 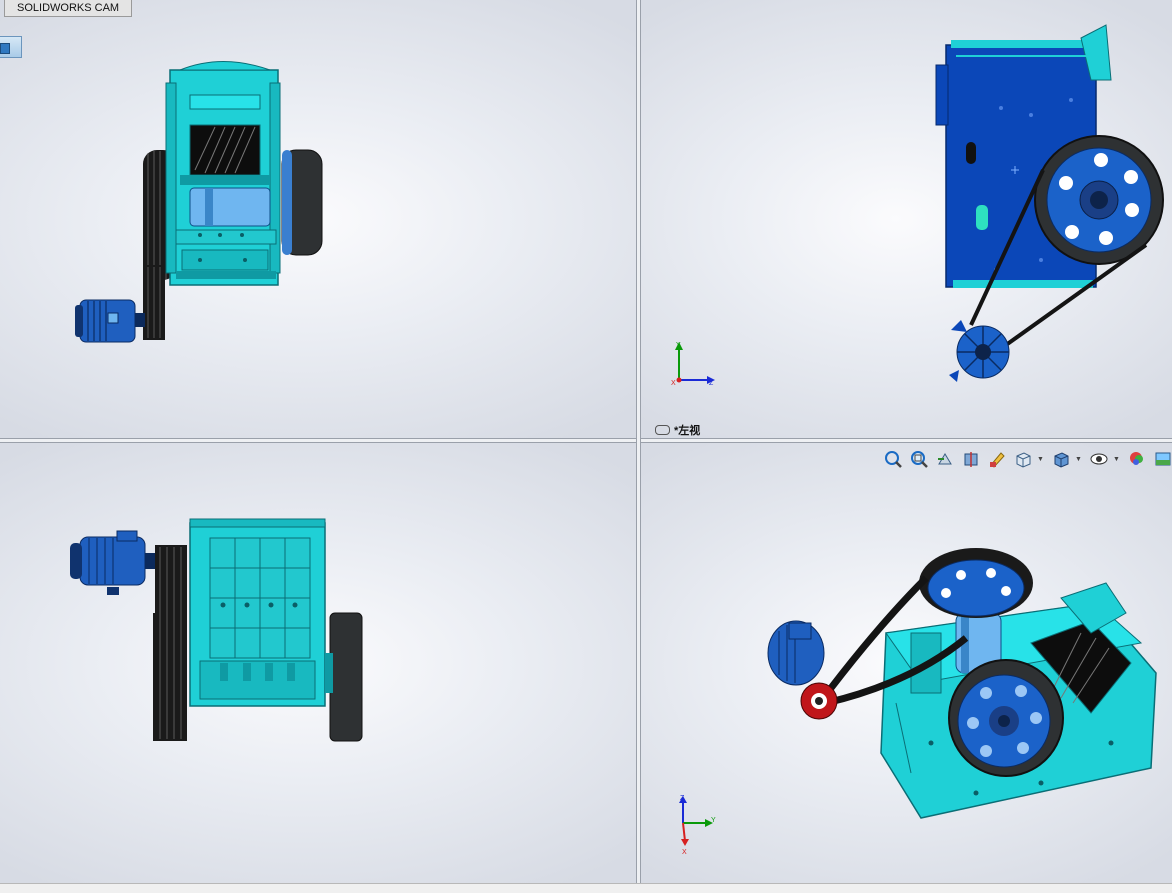 I want to click on motor-pulley, so click(x=979, y=351).